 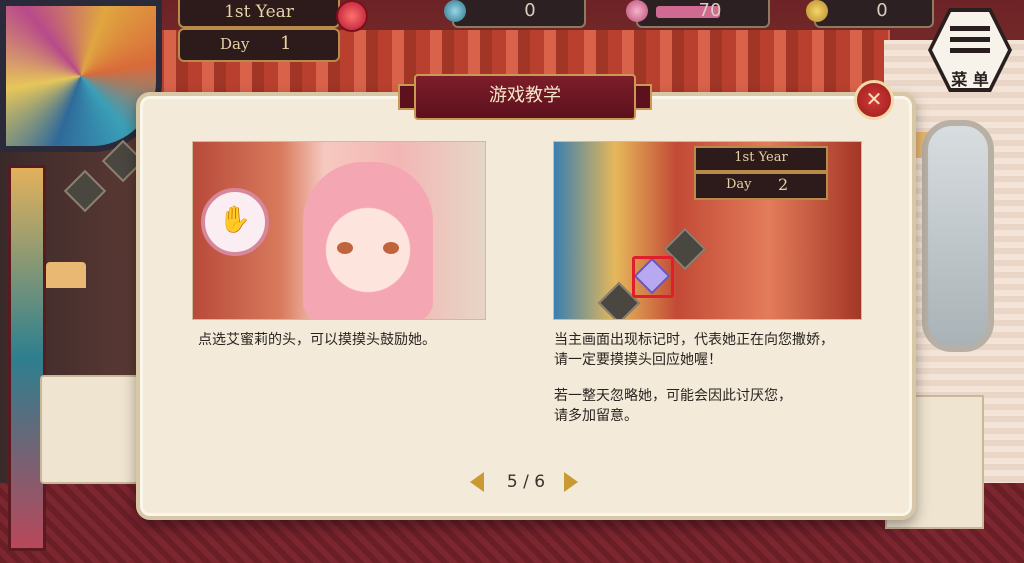 I want to click on close-button: ✕, so click(x=874, y=100).